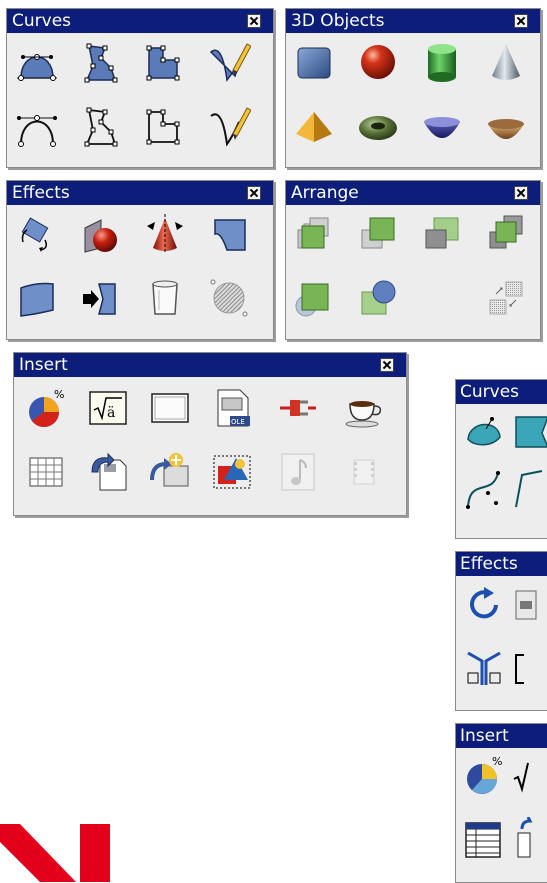 This screenshot has width=547, height=883. Describe the element at coordinates (43, 365) in the screenshot. I see `insert-title: Insert` at that location.